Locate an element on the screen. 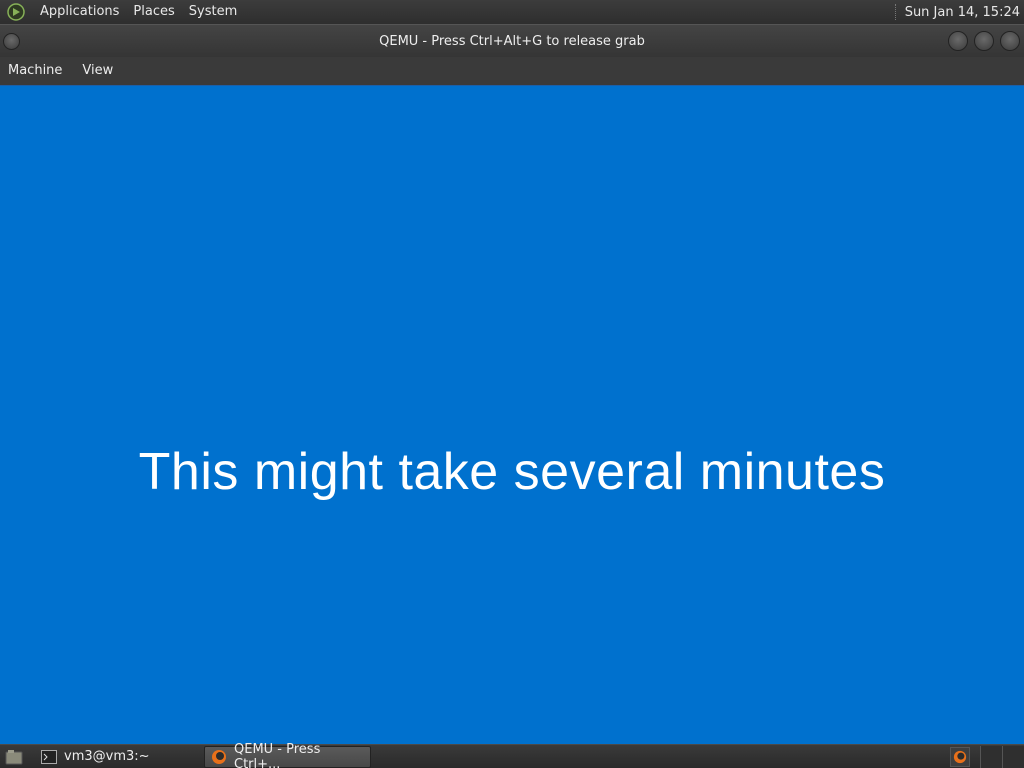 The width and height of the screenshot is (1024, 768). menu-view: View is located at coordinates (97, 71).